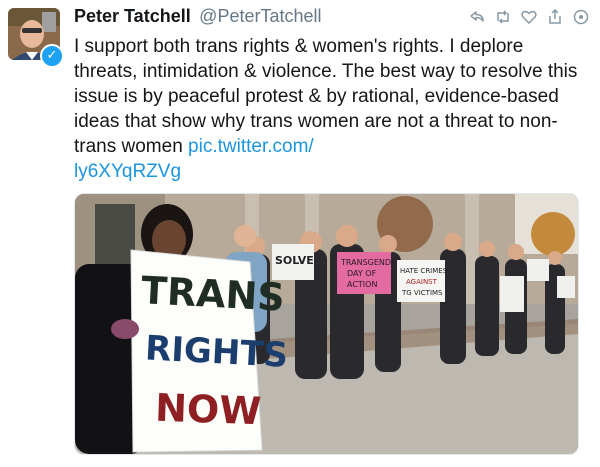 This screenshot has height=467, width=600. Describe the element at coordinates (503, 17) in the screenshot. I see `retweet-icon` at that location.